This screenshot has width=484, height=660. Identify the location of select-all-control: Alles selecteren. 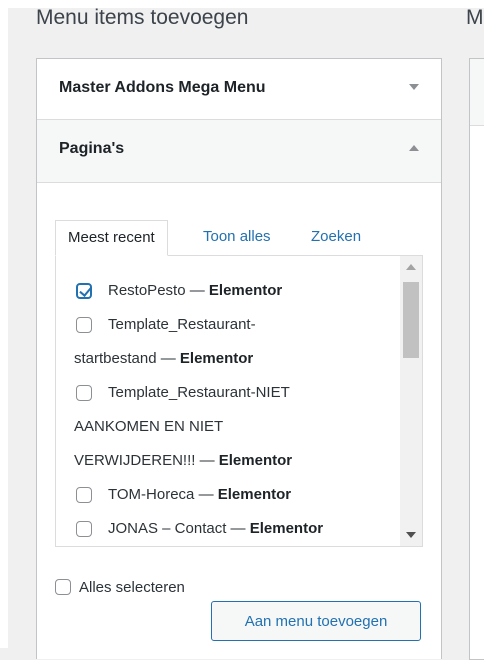
(120, 587).